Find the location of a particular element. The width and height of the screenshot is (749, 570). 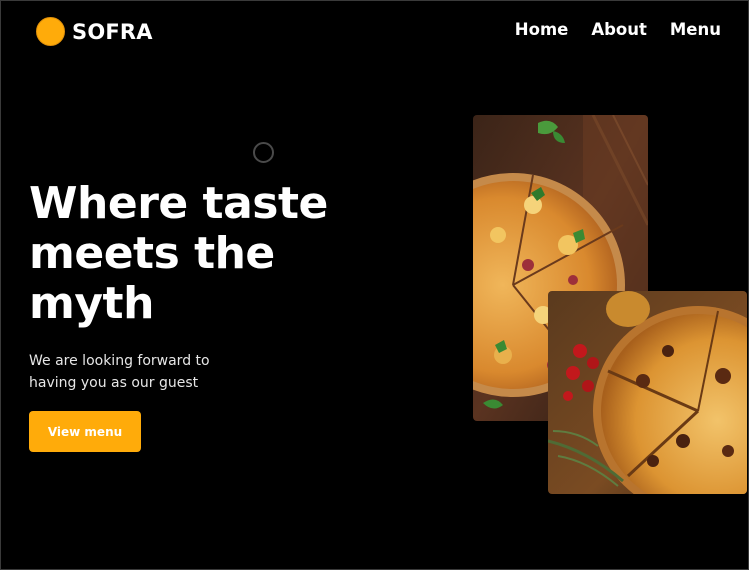

nav-item-about: About is located at coordinates (619, 29).